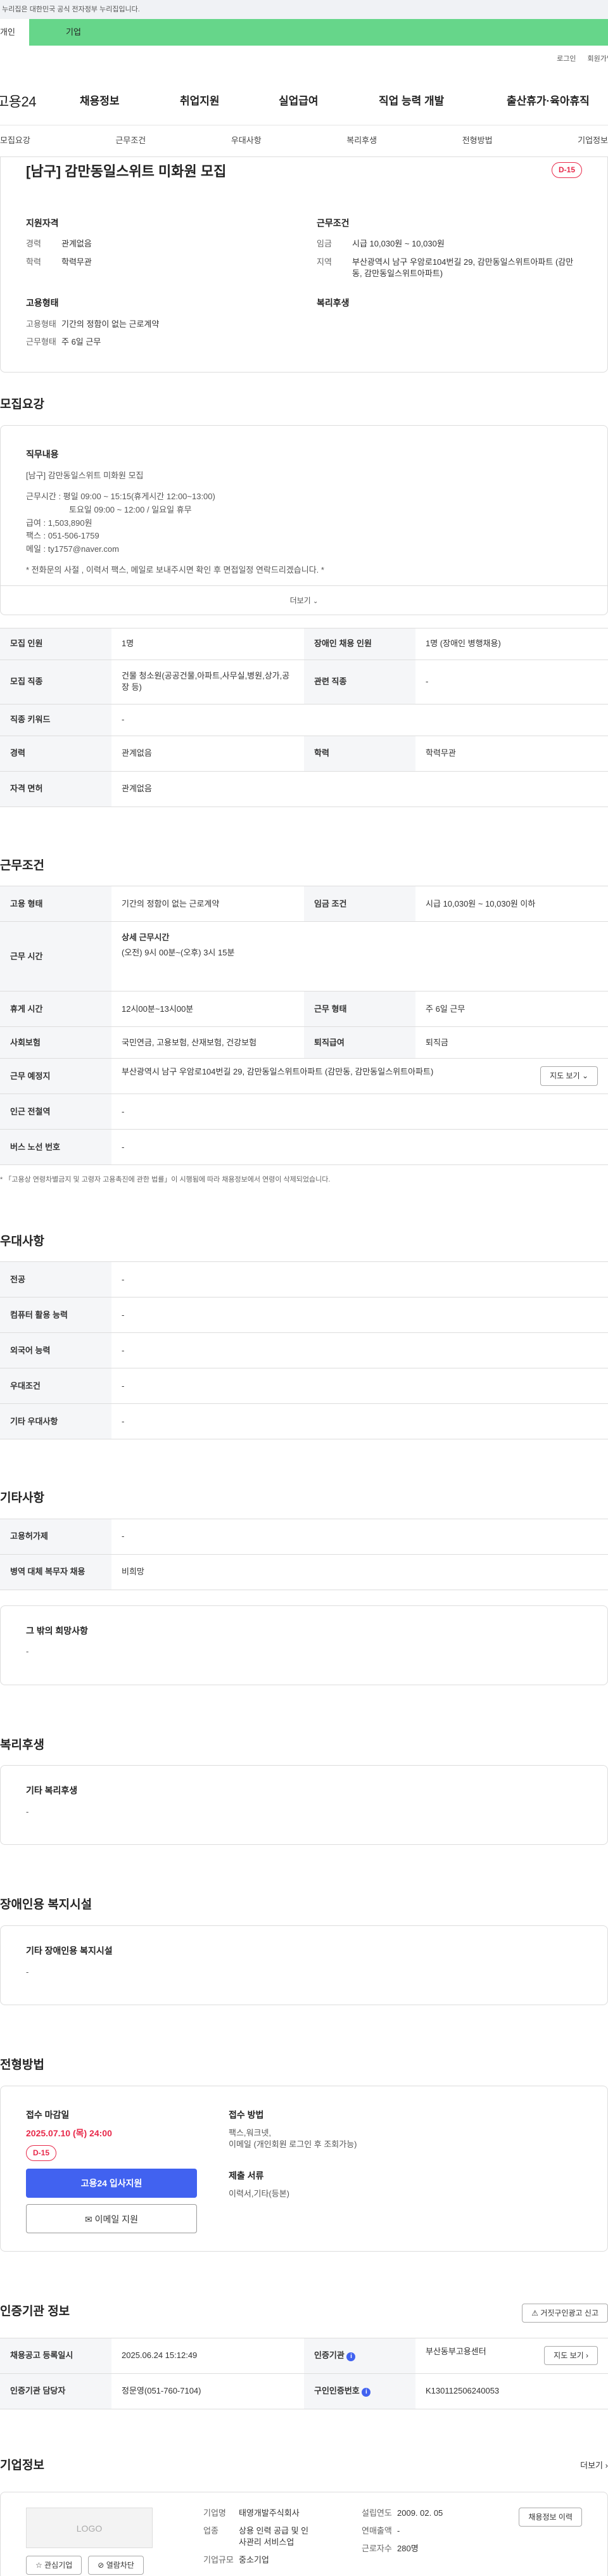 Image resolution: width=608 pixels, height=2576 pixels. What do you see at coordinates (100, 101) in the screenshot?
I see `gnb-job-info: 채용정보` at bounding box center [100, 101].